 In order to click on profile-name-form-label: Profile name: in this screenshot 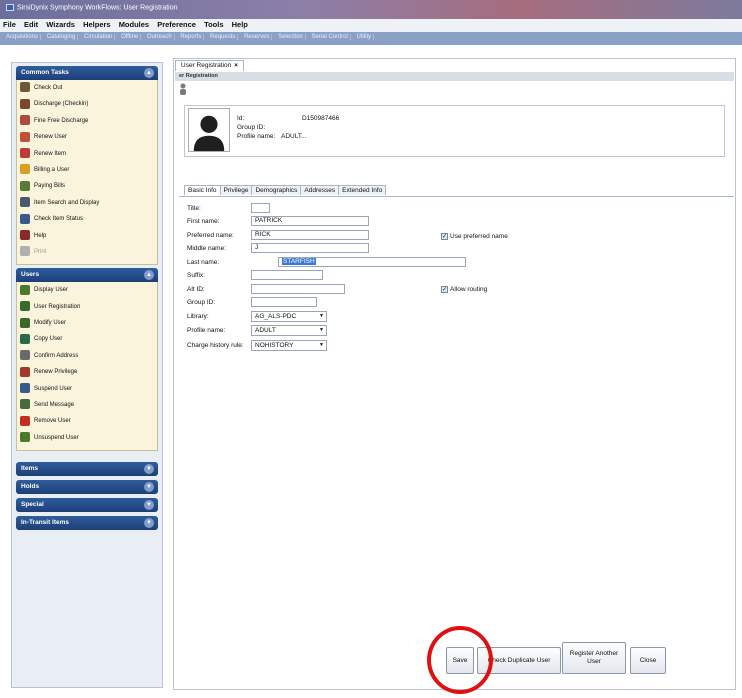, I will do `click(206, 330)`.